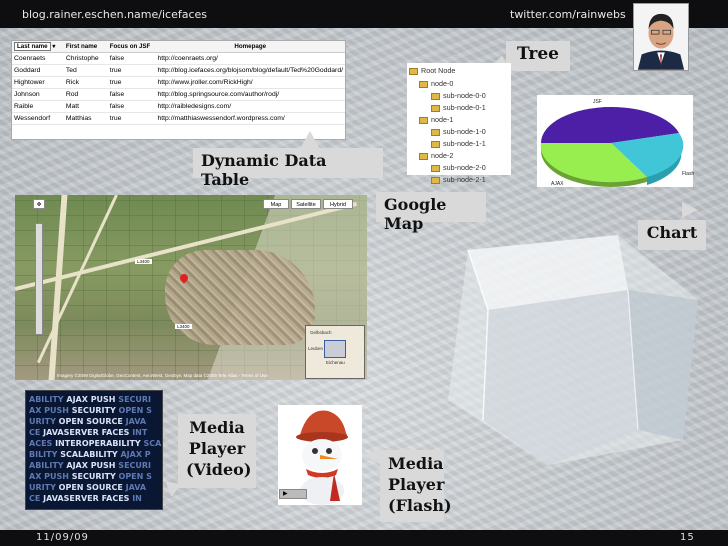 The height and width of the screenshot is (546, 728). What do you see at coordinates (568, 14) in the screenshot?
I see `header-twitter-url: twitter.com/rainwebs` at bounding box center [568, 14].